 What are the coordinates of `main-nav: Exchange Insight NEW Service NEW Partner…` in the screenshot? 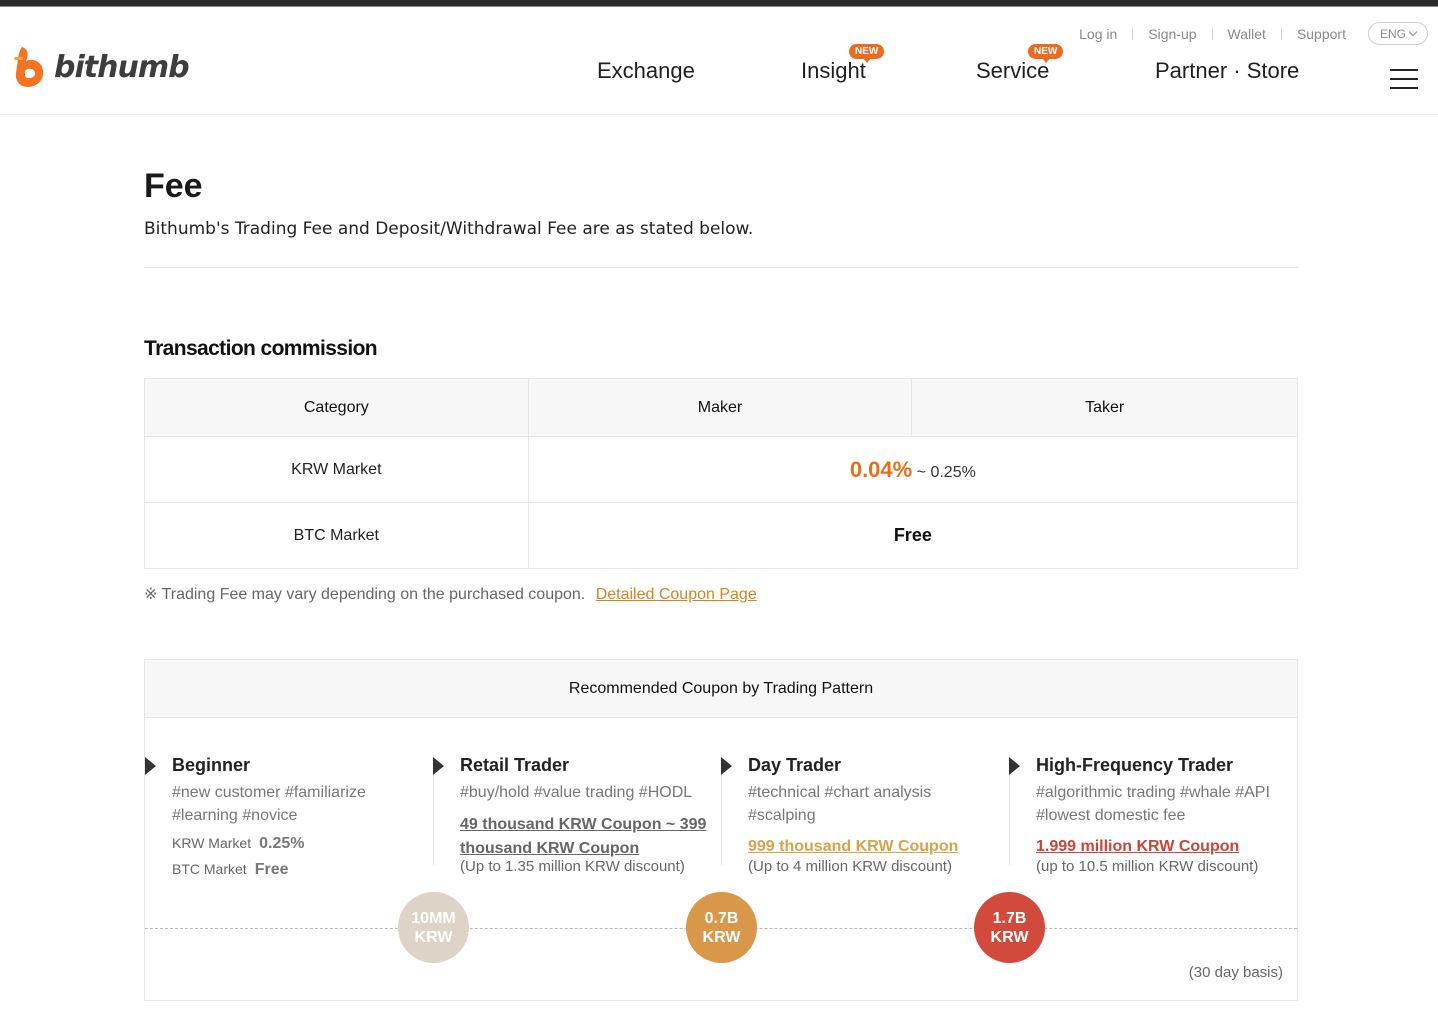 It's located at (719, 68).